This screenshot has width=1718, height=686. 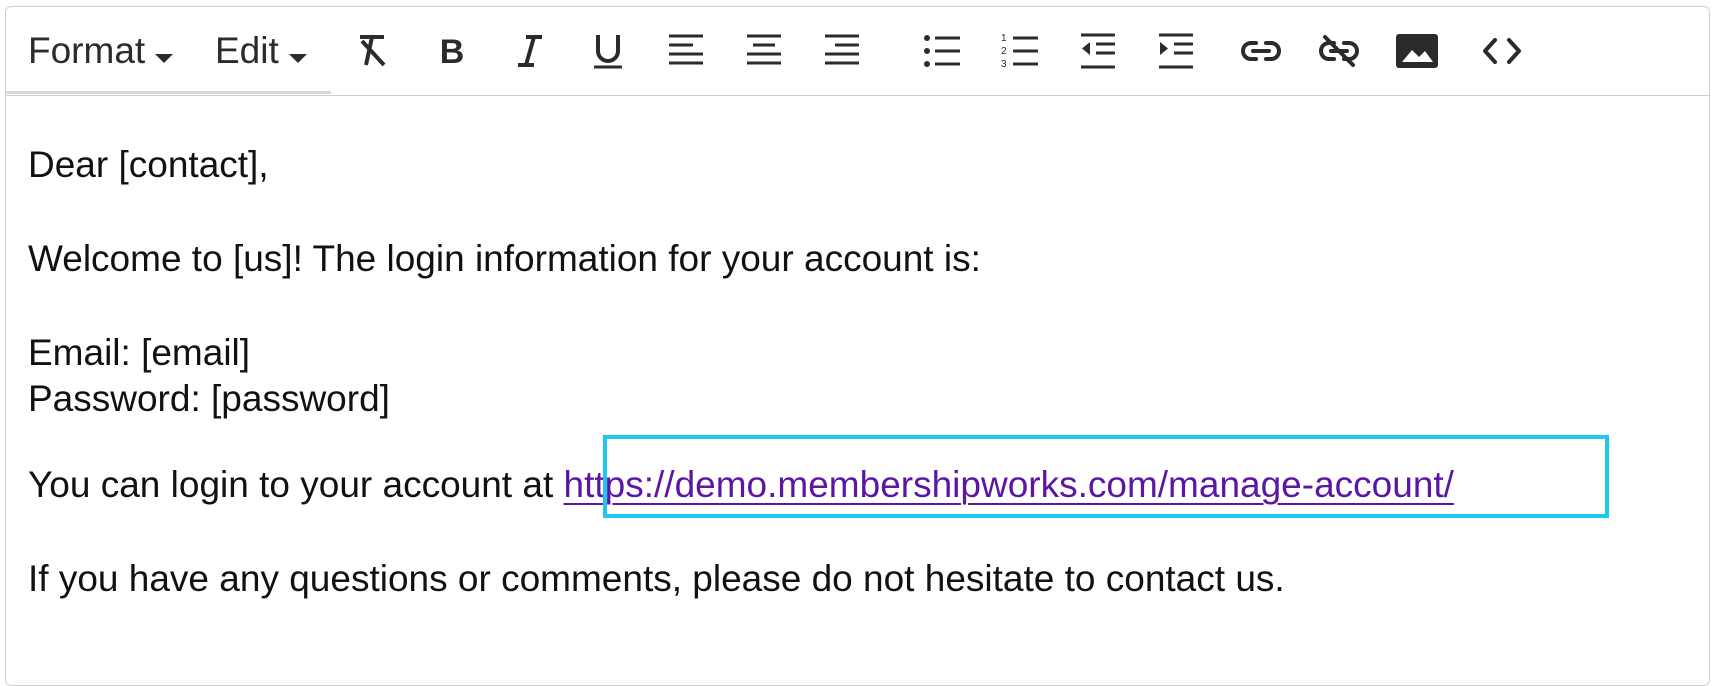 I want to click on outdent-icon, so click(x=1098, y=51).